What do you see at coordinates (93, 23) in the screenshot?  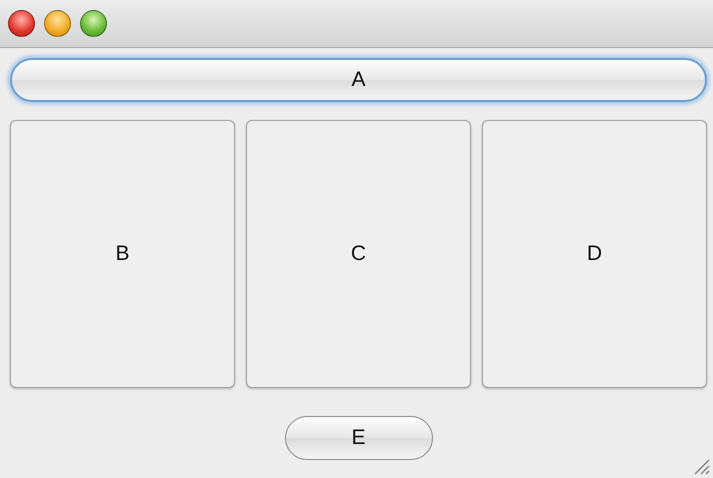 I see `zoom-icon` at bounding box center [93, 23].